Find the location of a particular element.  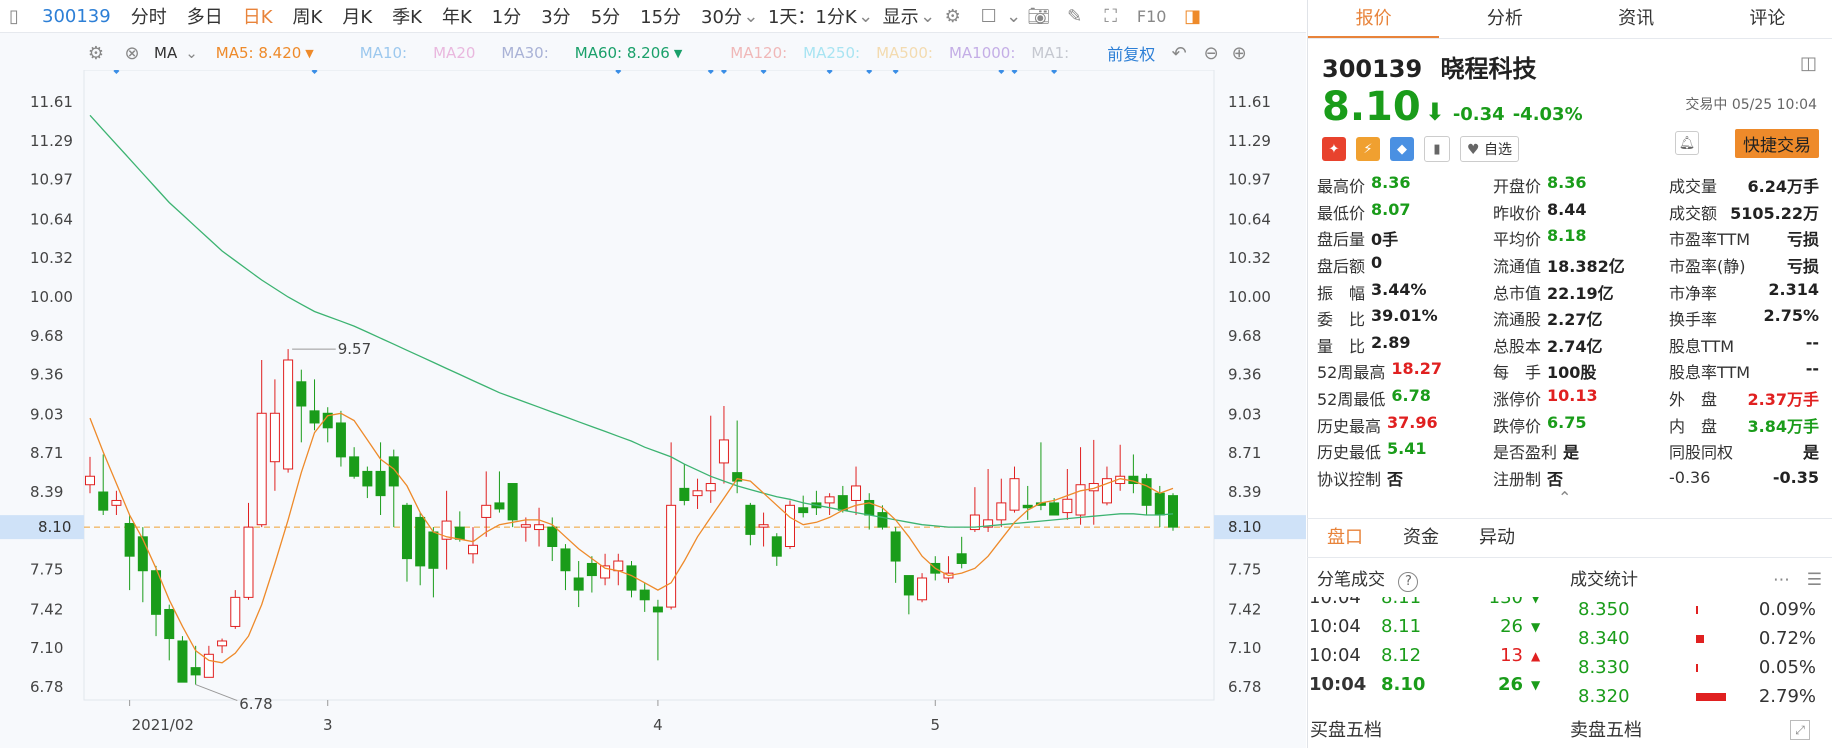

pencil-icon: ✎ is located at coordinates (1075, 16).